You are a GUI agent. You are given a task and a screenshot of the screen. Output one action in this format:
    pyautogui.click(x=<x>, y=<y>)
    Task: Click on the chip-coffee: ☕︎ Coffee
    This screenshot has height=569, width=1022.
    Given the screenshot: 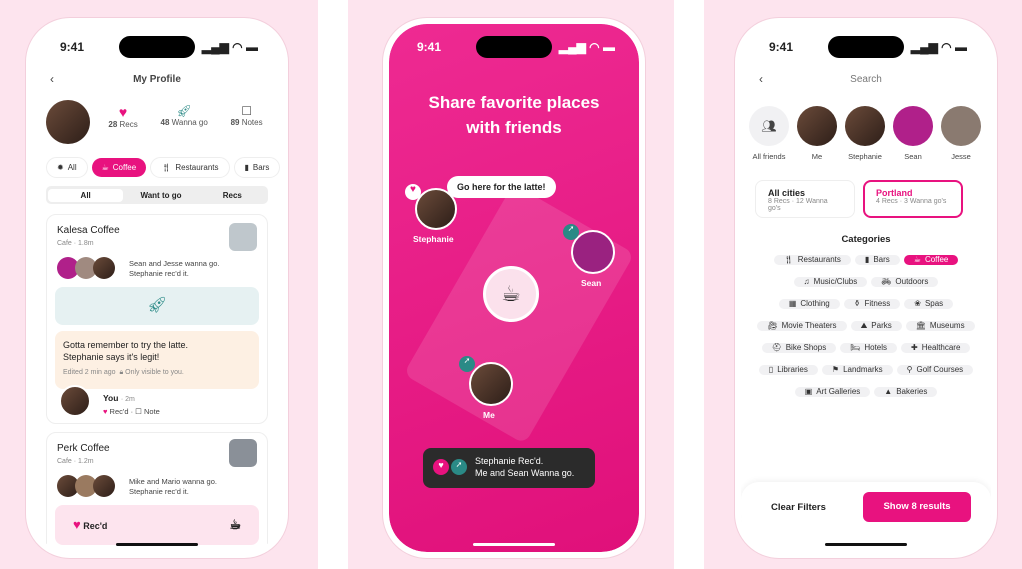 What is the action you would take?
    pyautogui.click(x=119, y=167)
    